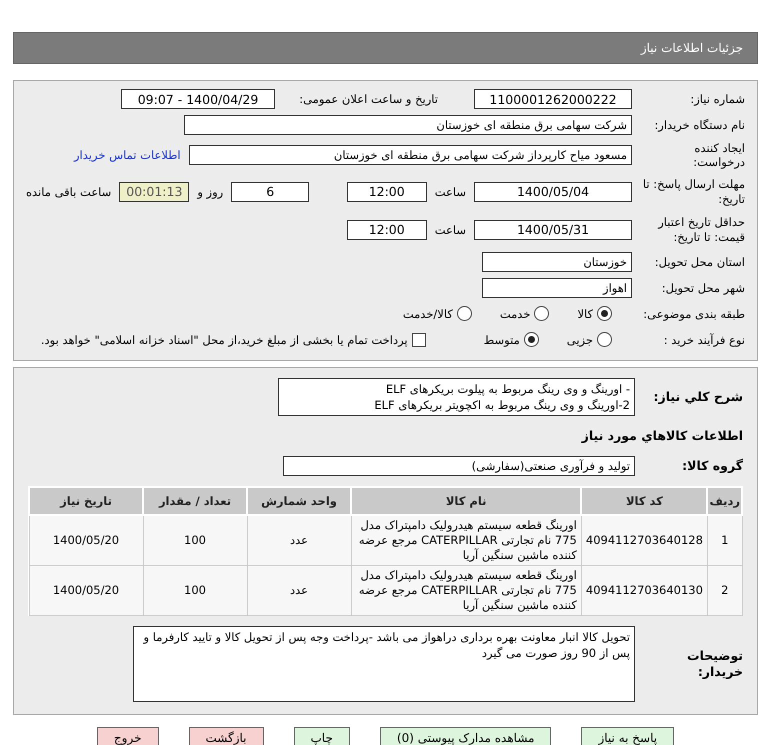 The image size is (770, 745). I want to click on column-header: واحد شمارش, so click(299, 500).